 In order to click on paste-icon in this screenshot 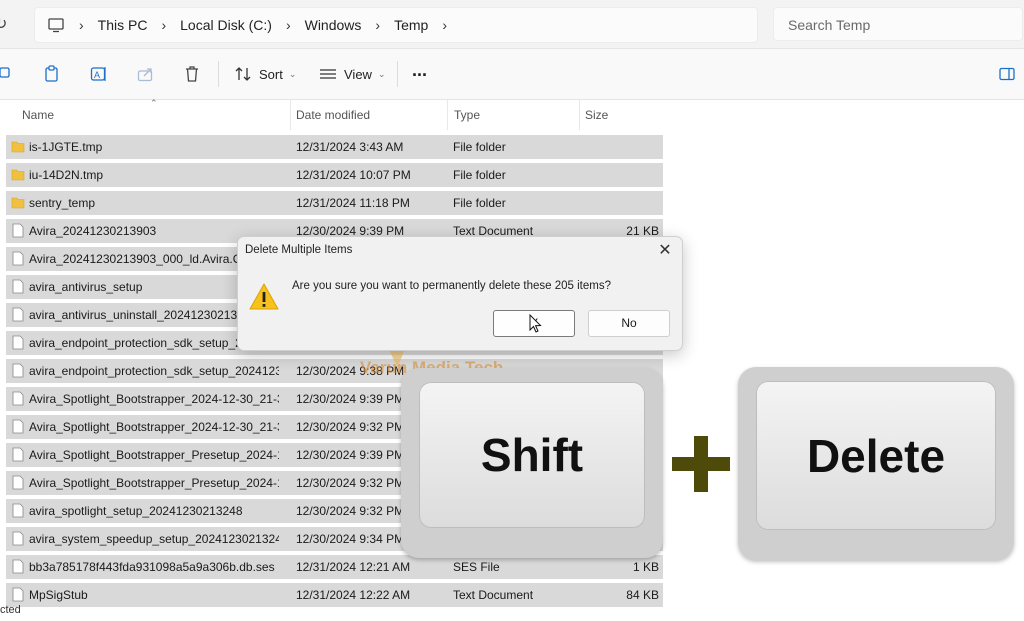, I will do `click(52, 74)`.